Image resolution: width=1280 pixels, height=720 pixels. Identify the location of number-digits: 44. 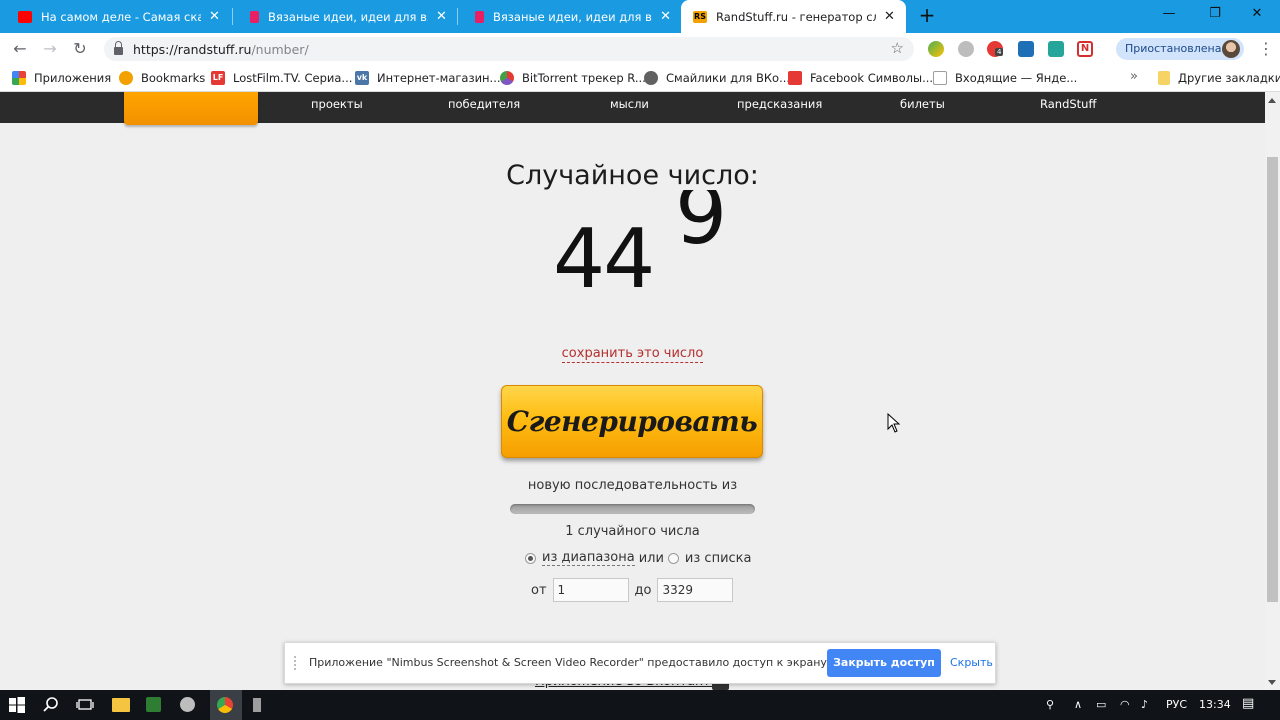
(604, 259).